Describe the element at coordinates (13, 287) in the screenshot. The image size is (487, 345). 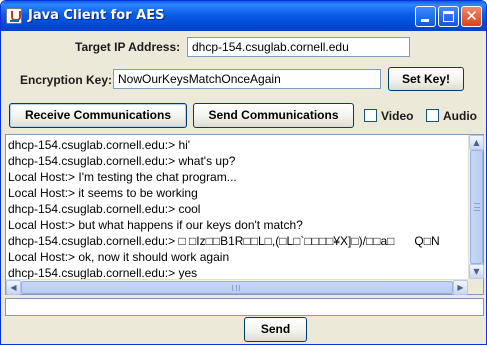
I see `scroll-left-icon: ◀` at that location.